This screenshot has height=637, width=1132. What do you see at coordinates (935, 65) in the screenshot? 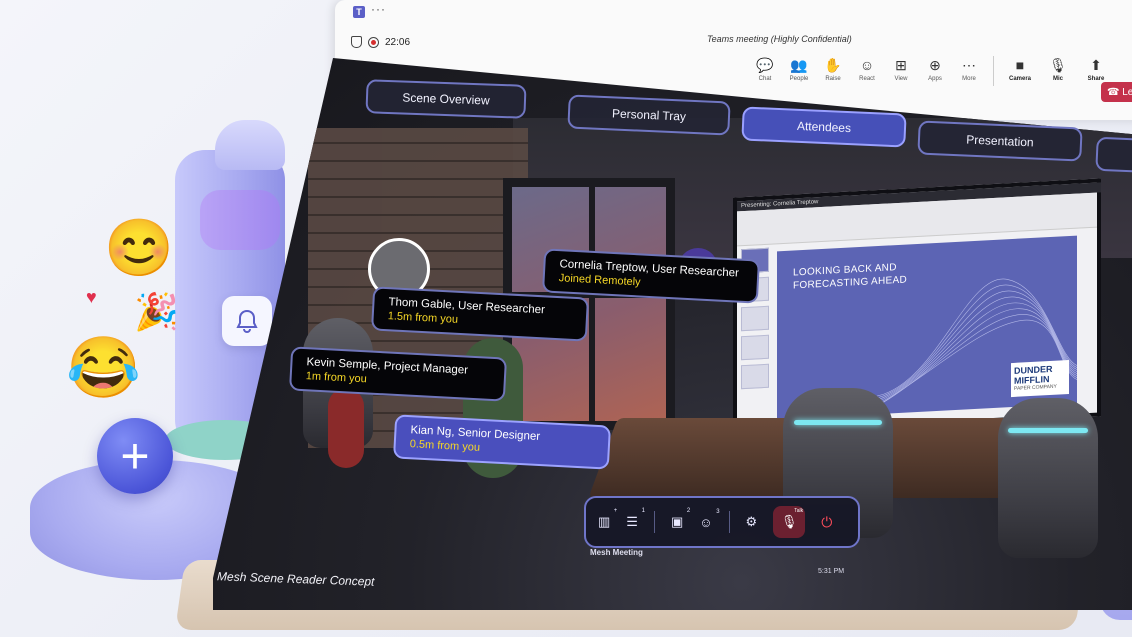
I see `apps-icon: ⊕` at bounding box center [935, 65].